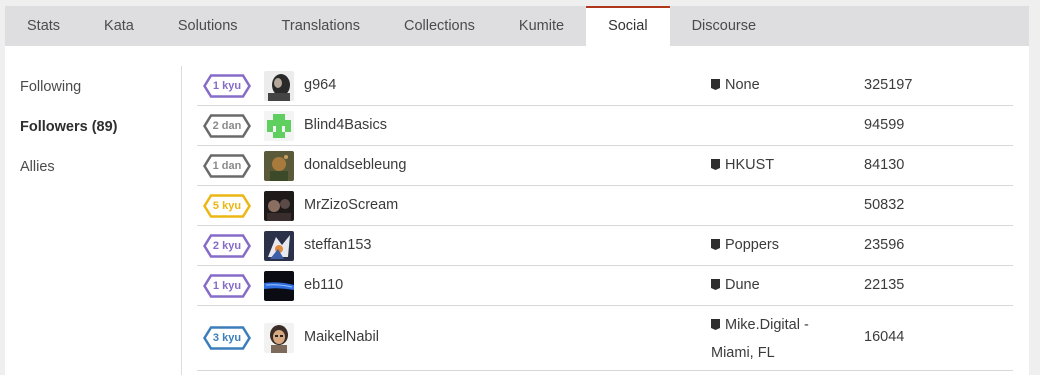  I want to click on username-link: g964, so click(320, 85).